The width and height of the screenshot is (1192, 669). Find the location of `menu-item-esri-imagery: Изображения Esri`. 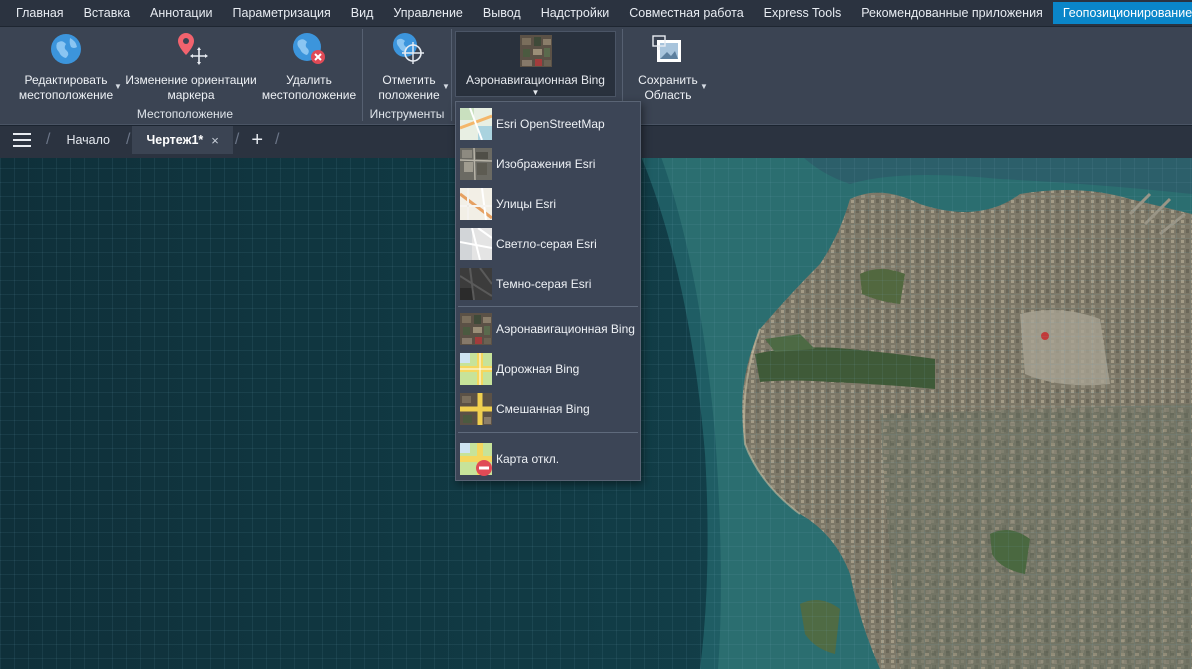

menu-item-esri-imagery: Изображения Esri is located at coordinates (548, 164).